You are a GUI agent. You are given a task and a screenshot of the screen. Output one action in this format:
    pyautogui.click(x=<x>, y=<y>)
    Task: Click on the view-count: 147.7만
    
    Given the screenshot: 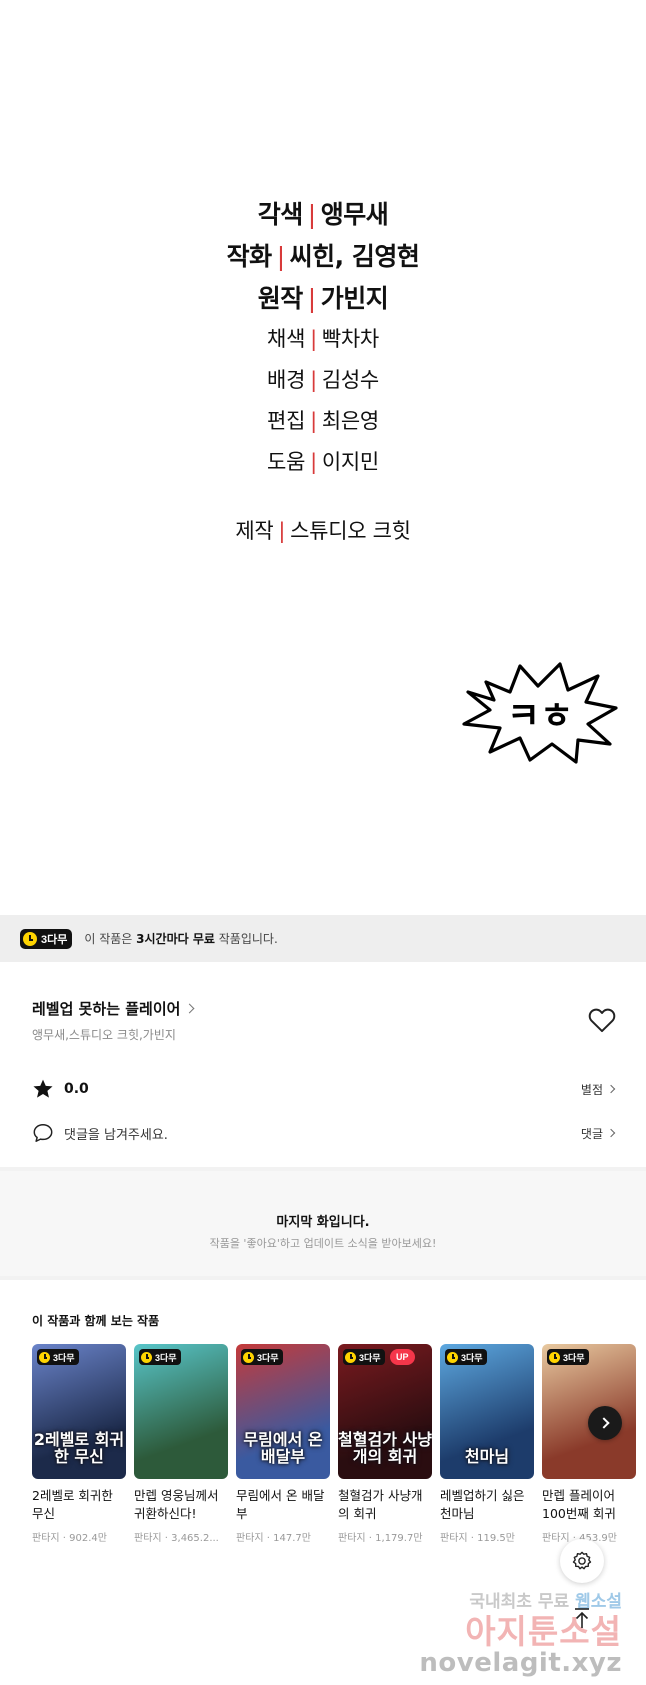 What is the action you would take?
    pyautogui.click(x=292, y=1538)
    